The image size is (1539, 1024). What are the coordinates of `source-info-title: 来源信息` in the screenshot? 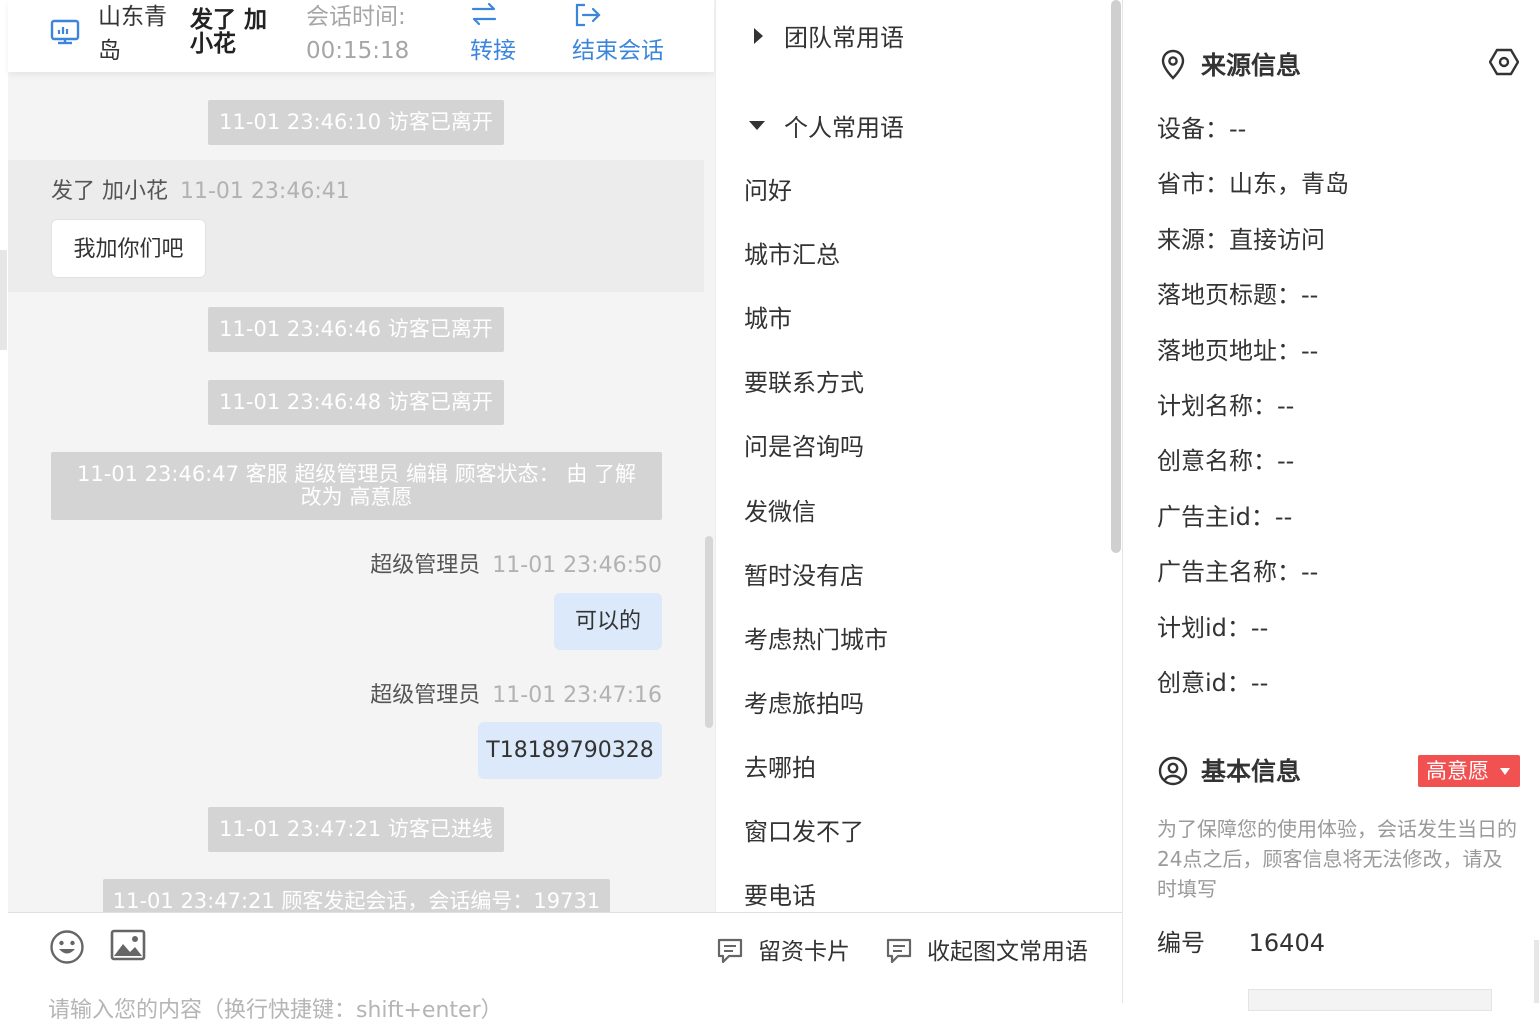 It's located at (1251, 65).